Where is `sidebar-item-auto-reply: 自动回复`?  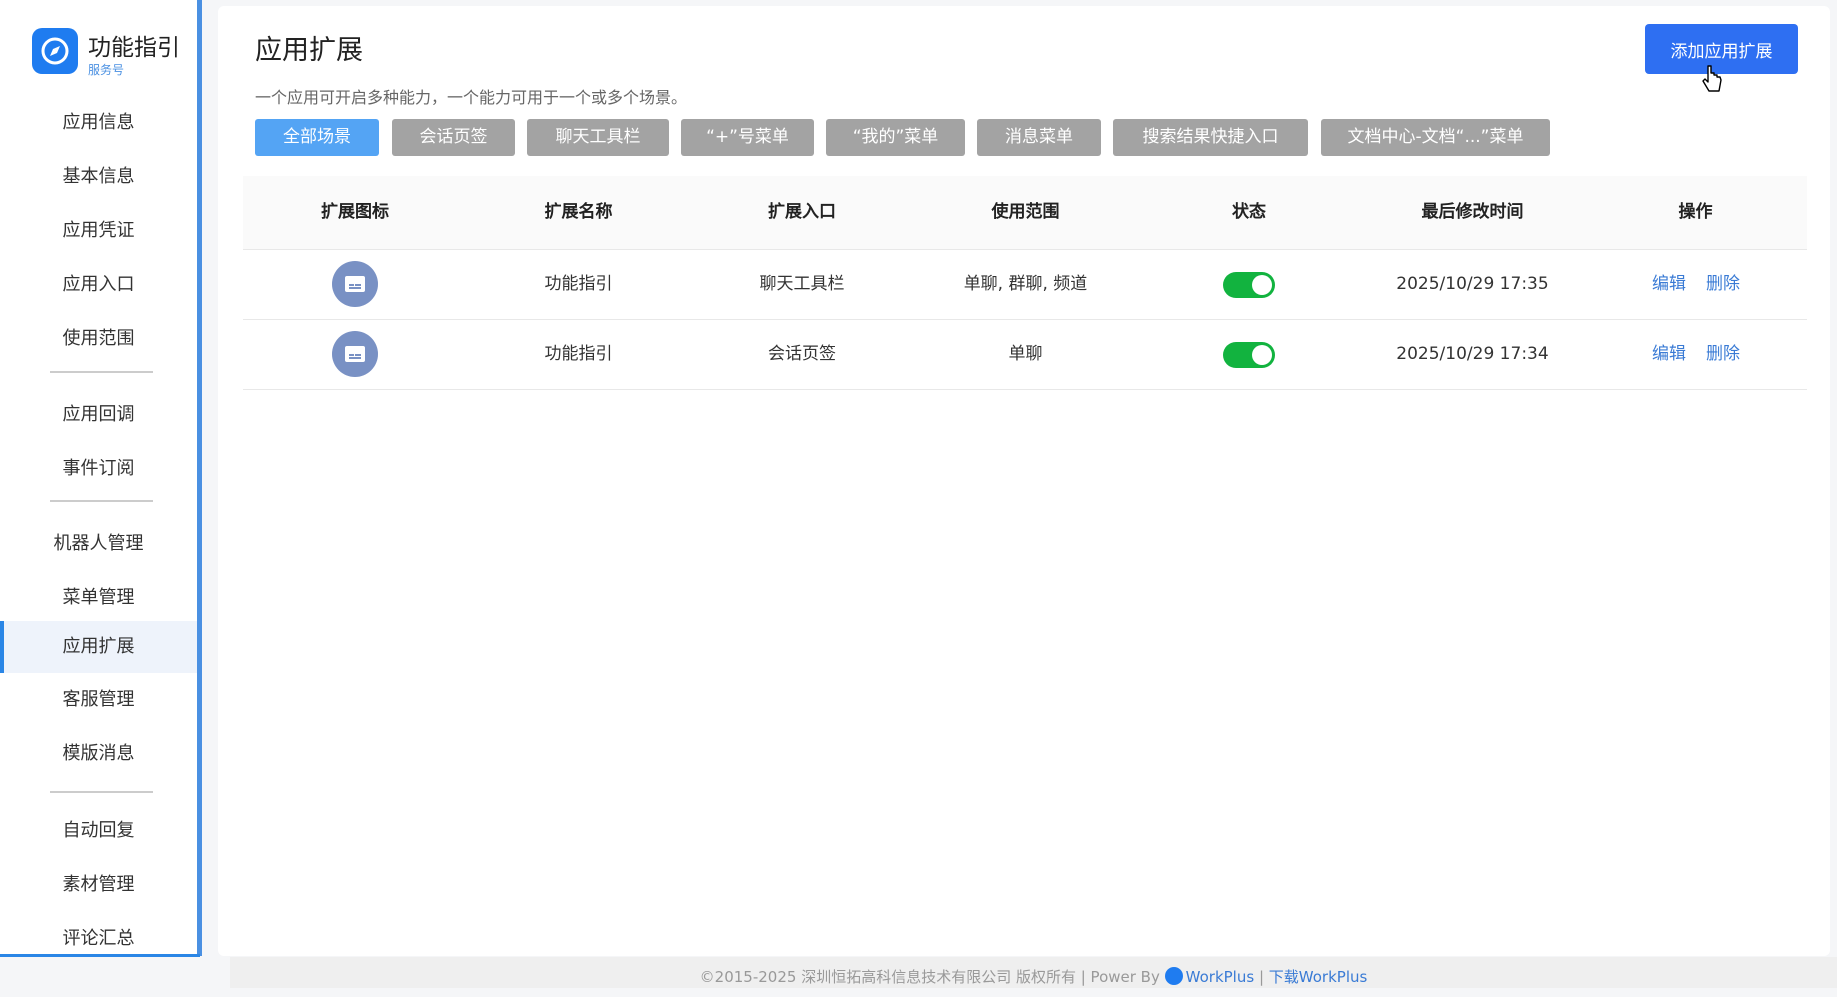 sidebar-item-auto-reply: 自动回复 is located at coordinates (98, 831).